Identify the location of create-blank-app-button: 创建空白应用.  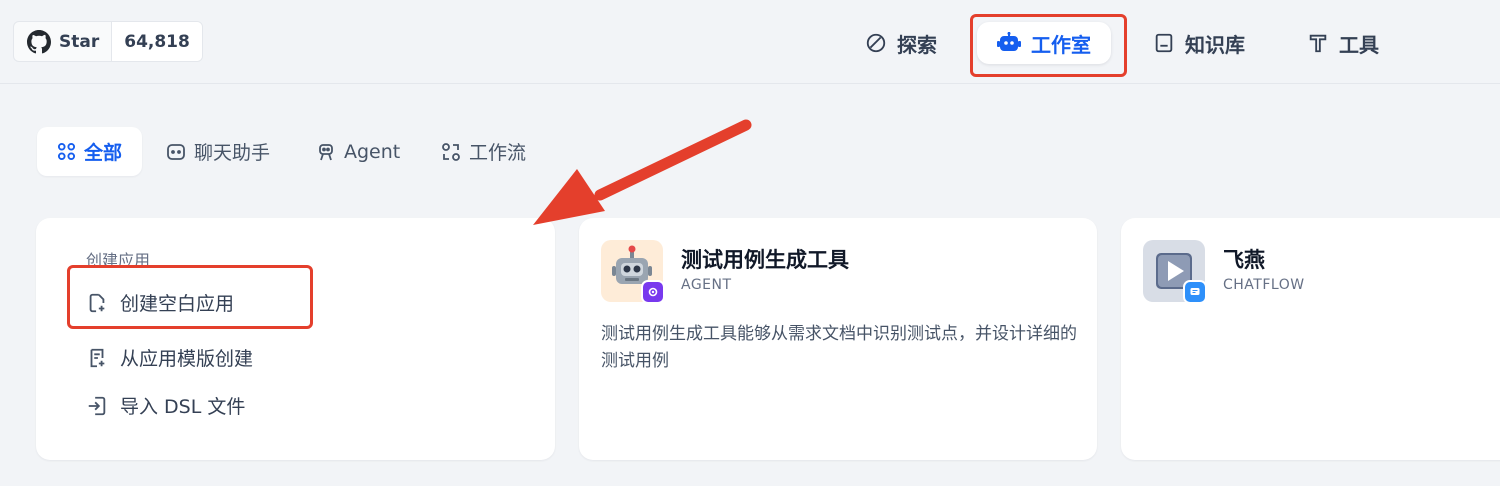
(160, 302).